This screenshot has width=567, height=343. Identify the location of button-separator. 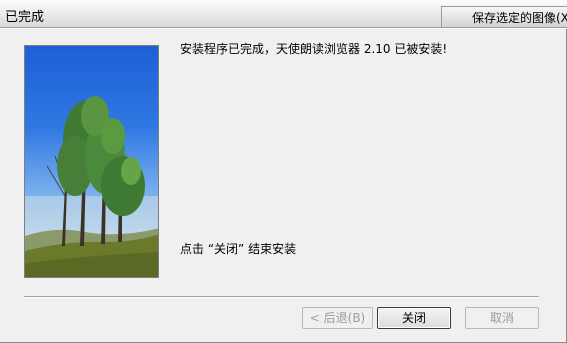
(281, 297).